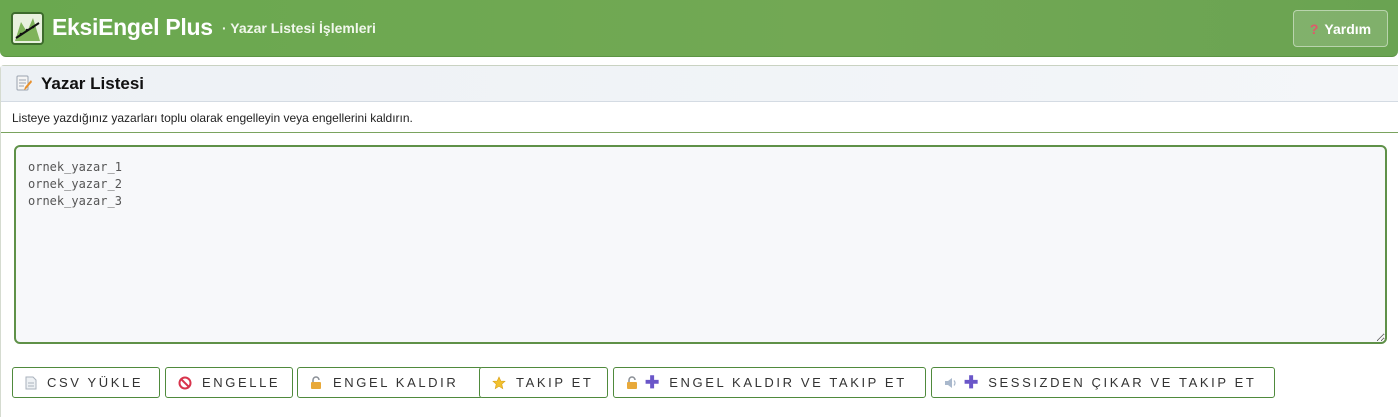  Describe the element at coordinates (699, 84) in the screenshot. I see `panel-header: Yazar Listesi` at that location.